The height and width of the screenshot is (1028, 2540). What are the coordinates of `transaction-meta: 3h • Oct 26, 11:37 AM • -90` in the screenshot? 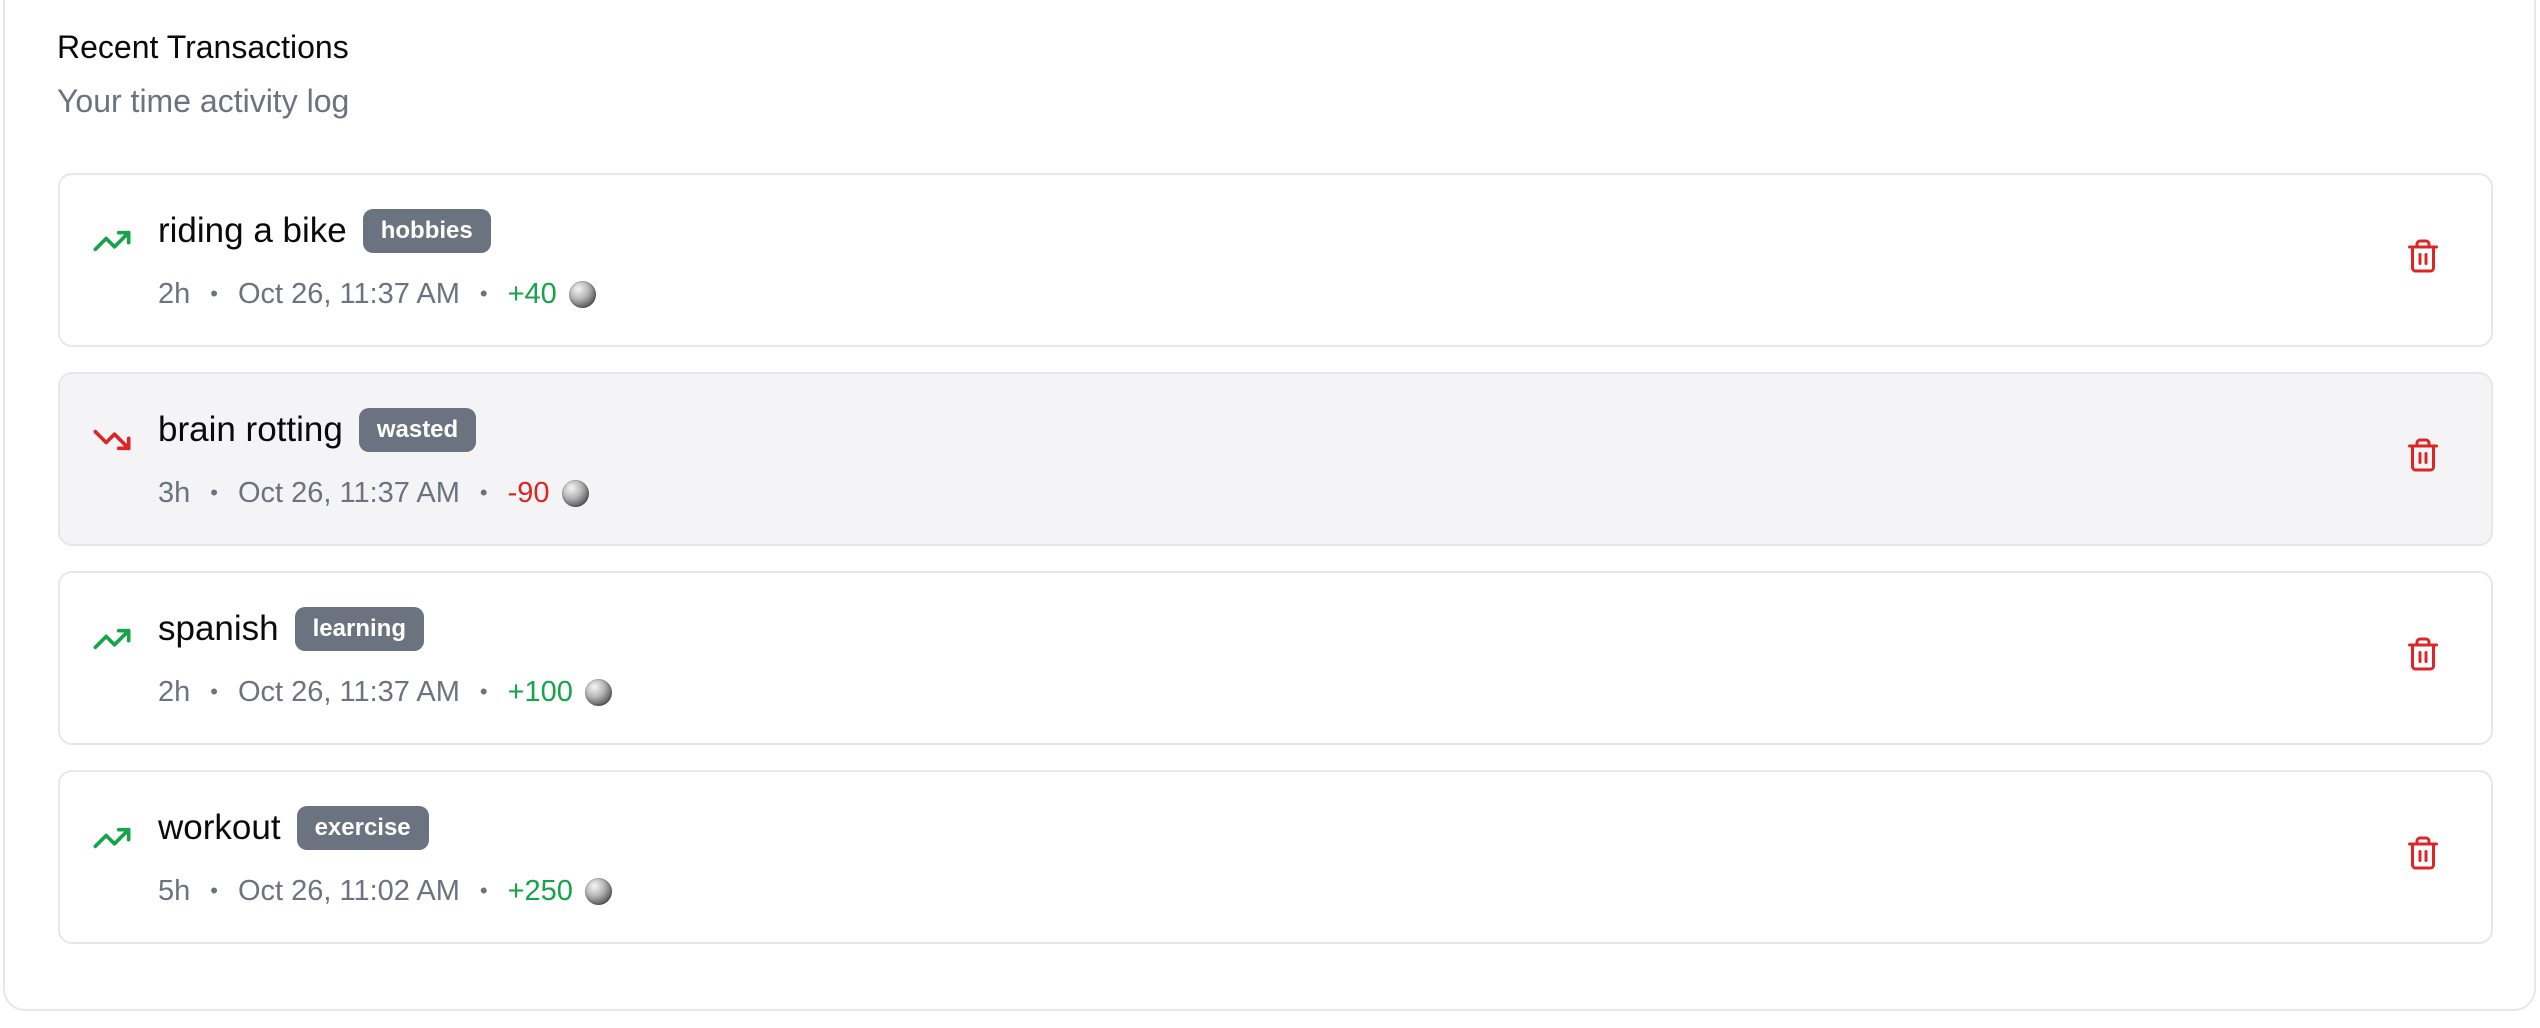 It's located at (373, 493).